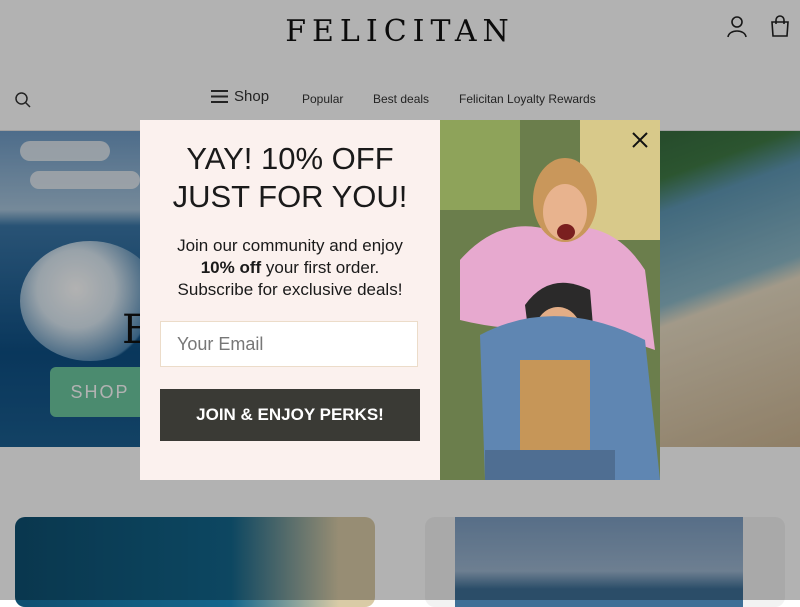 The width and height of the screenshot is (800, 607). Describe the element at coordinates (290, 158) in the screenshot. I see `popup-headline-line1: YAY! 10% OFF` at that location.